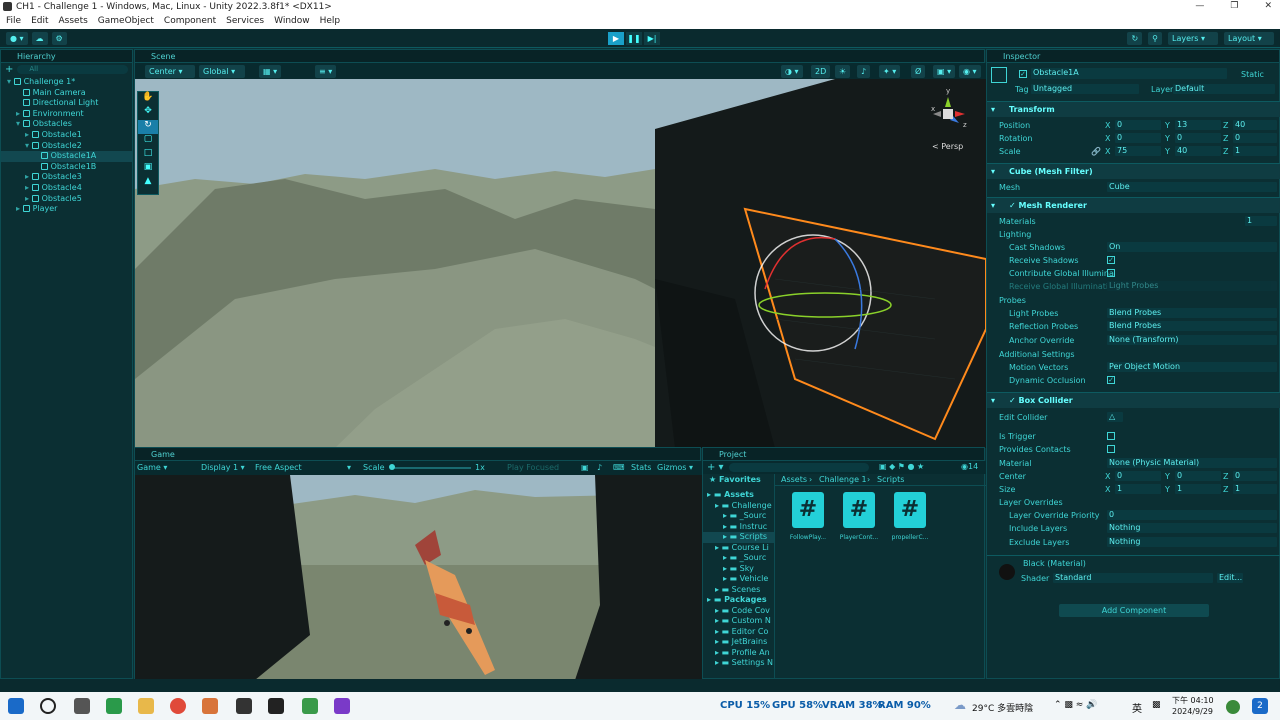  What do you see at coordinates (16, 706) in the screenshot?
I see `windows-start-icon` at bounding box center [16, 706].